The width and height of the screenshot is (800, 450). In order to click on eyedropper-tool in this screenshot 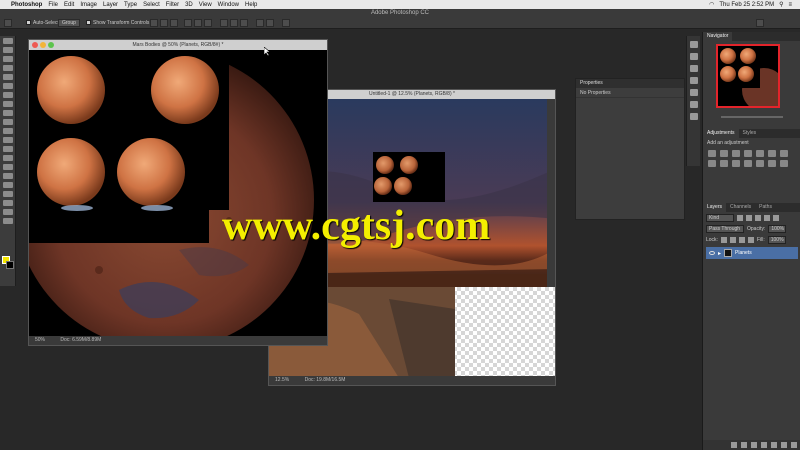, I will do `click(8, 86)`.